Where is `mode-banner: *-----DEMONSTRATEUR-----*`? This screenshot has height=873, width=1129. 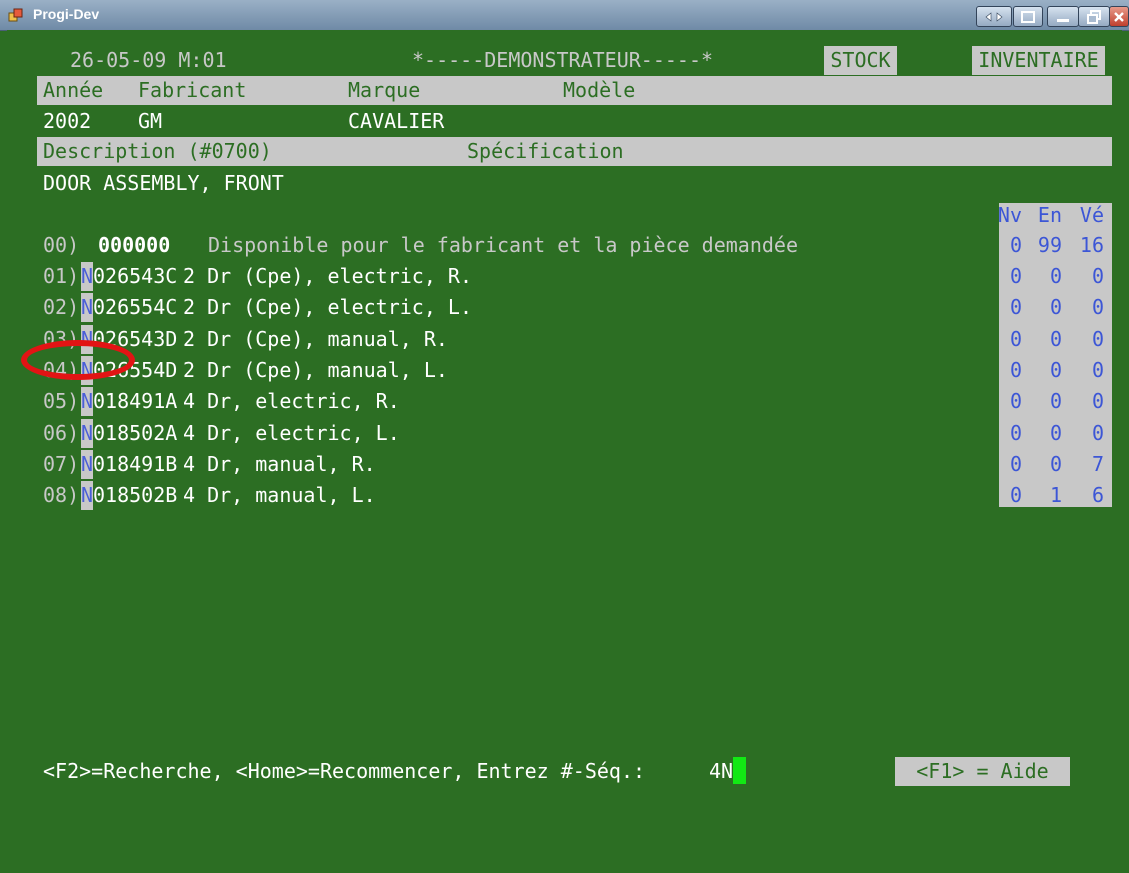 mode-banner: *-----DEMONSTRATEUR-----* is located at coordinates (563, 60).